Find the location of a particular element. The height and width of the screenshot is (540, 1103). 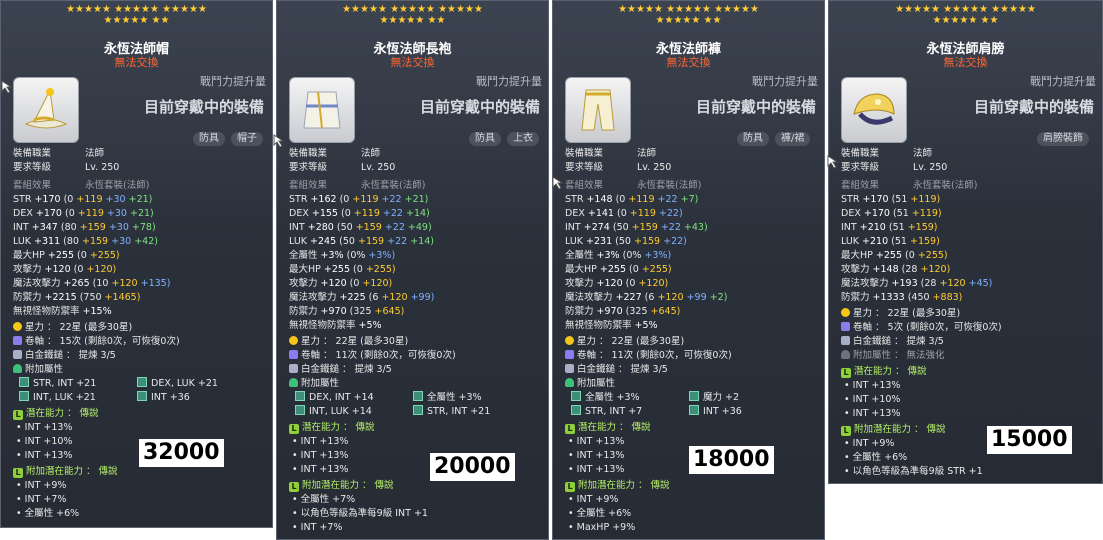

scroll-icon is located at coordinates (569, 354).